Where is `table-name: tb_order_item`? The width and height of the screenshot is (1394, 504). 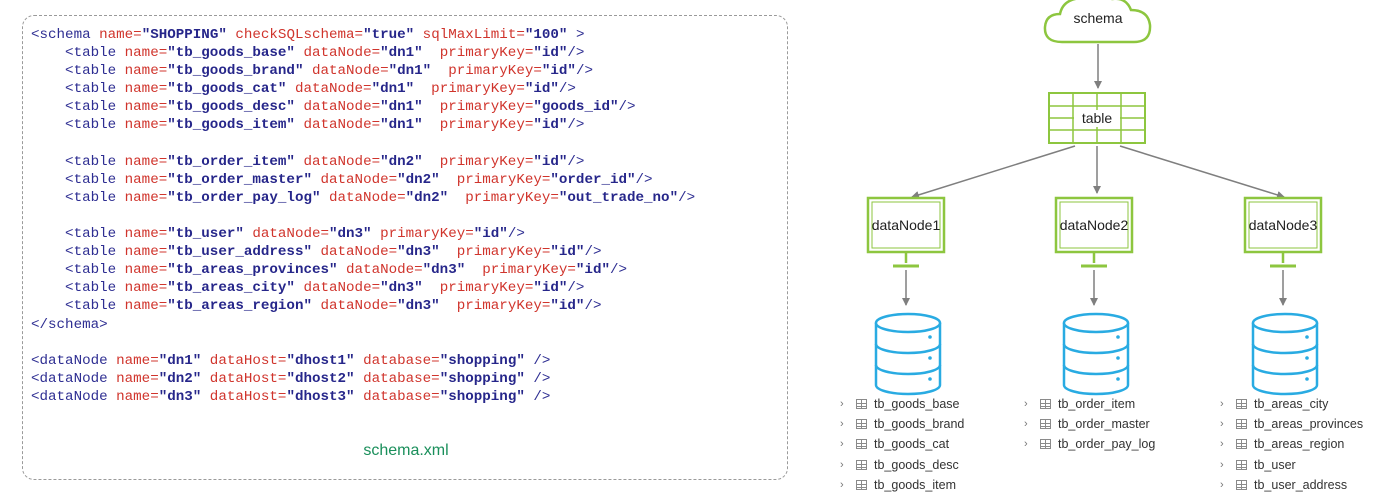 table-name: tb_order_item is located at coordinates (1097, 404).